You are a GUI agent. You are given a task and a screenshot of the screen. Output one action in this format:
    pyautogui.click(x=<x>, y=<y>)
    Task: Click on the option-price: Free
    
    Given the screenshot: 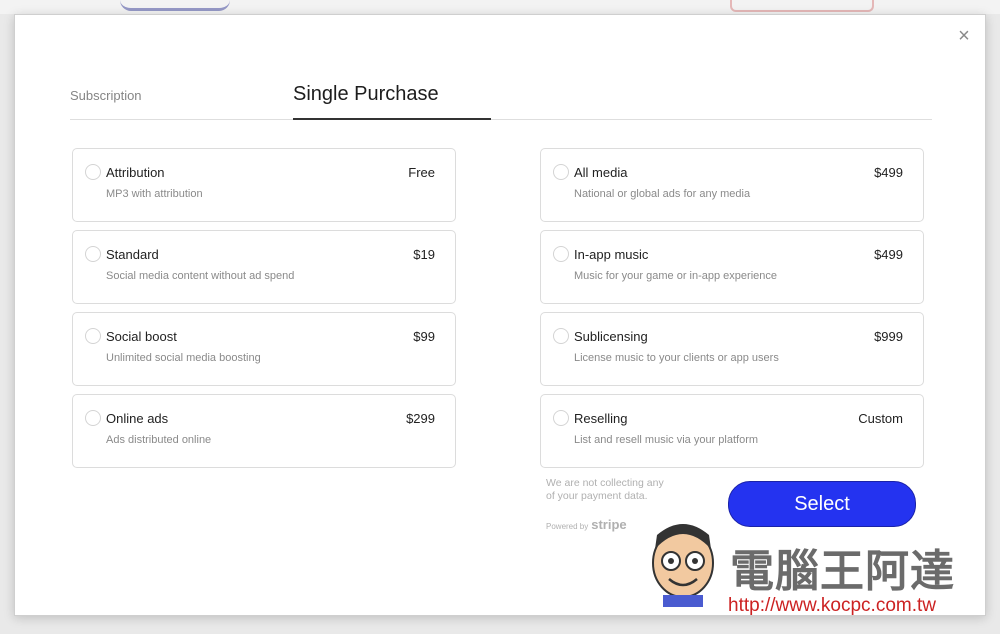 What is the action you would take?
    pyautogui.click(x=421, y=172)
    